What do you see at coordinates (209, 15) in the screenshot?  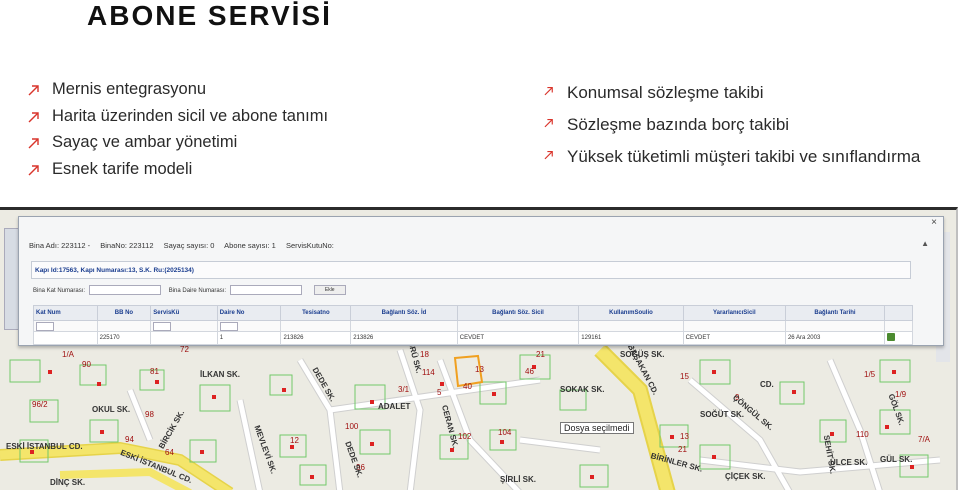 I see `page-title: ABONE SERVİSİ` at bounding box center [209, 15].